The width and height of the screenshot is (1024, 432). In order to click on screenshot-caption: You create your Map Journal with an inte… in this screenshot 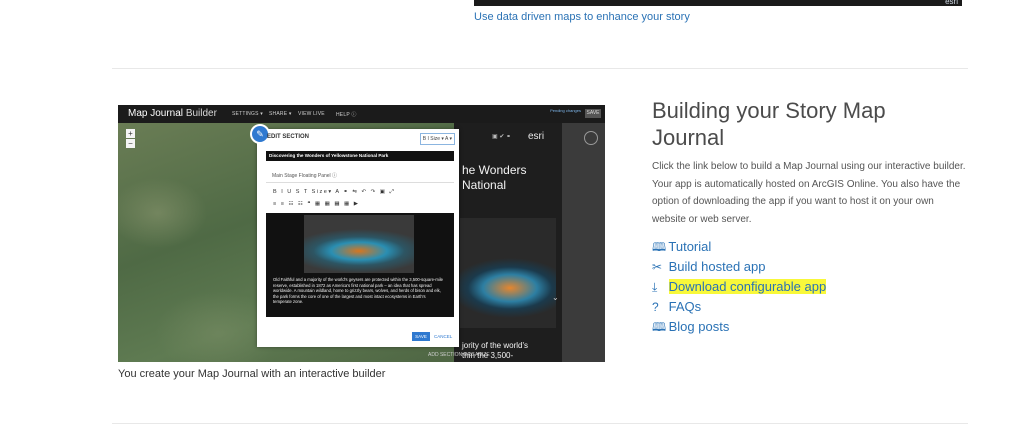, I will do `click(252, 374)`.